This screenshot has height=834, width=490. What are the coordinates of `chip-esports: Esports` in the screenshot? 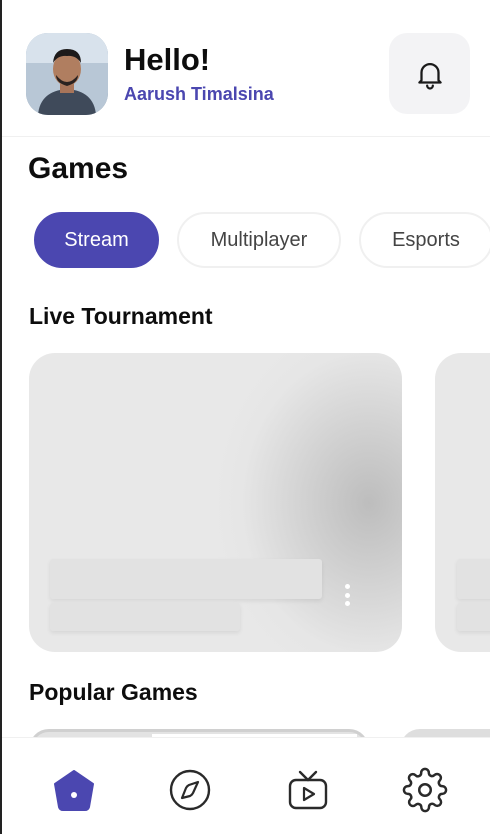 It's located at (424, 240).